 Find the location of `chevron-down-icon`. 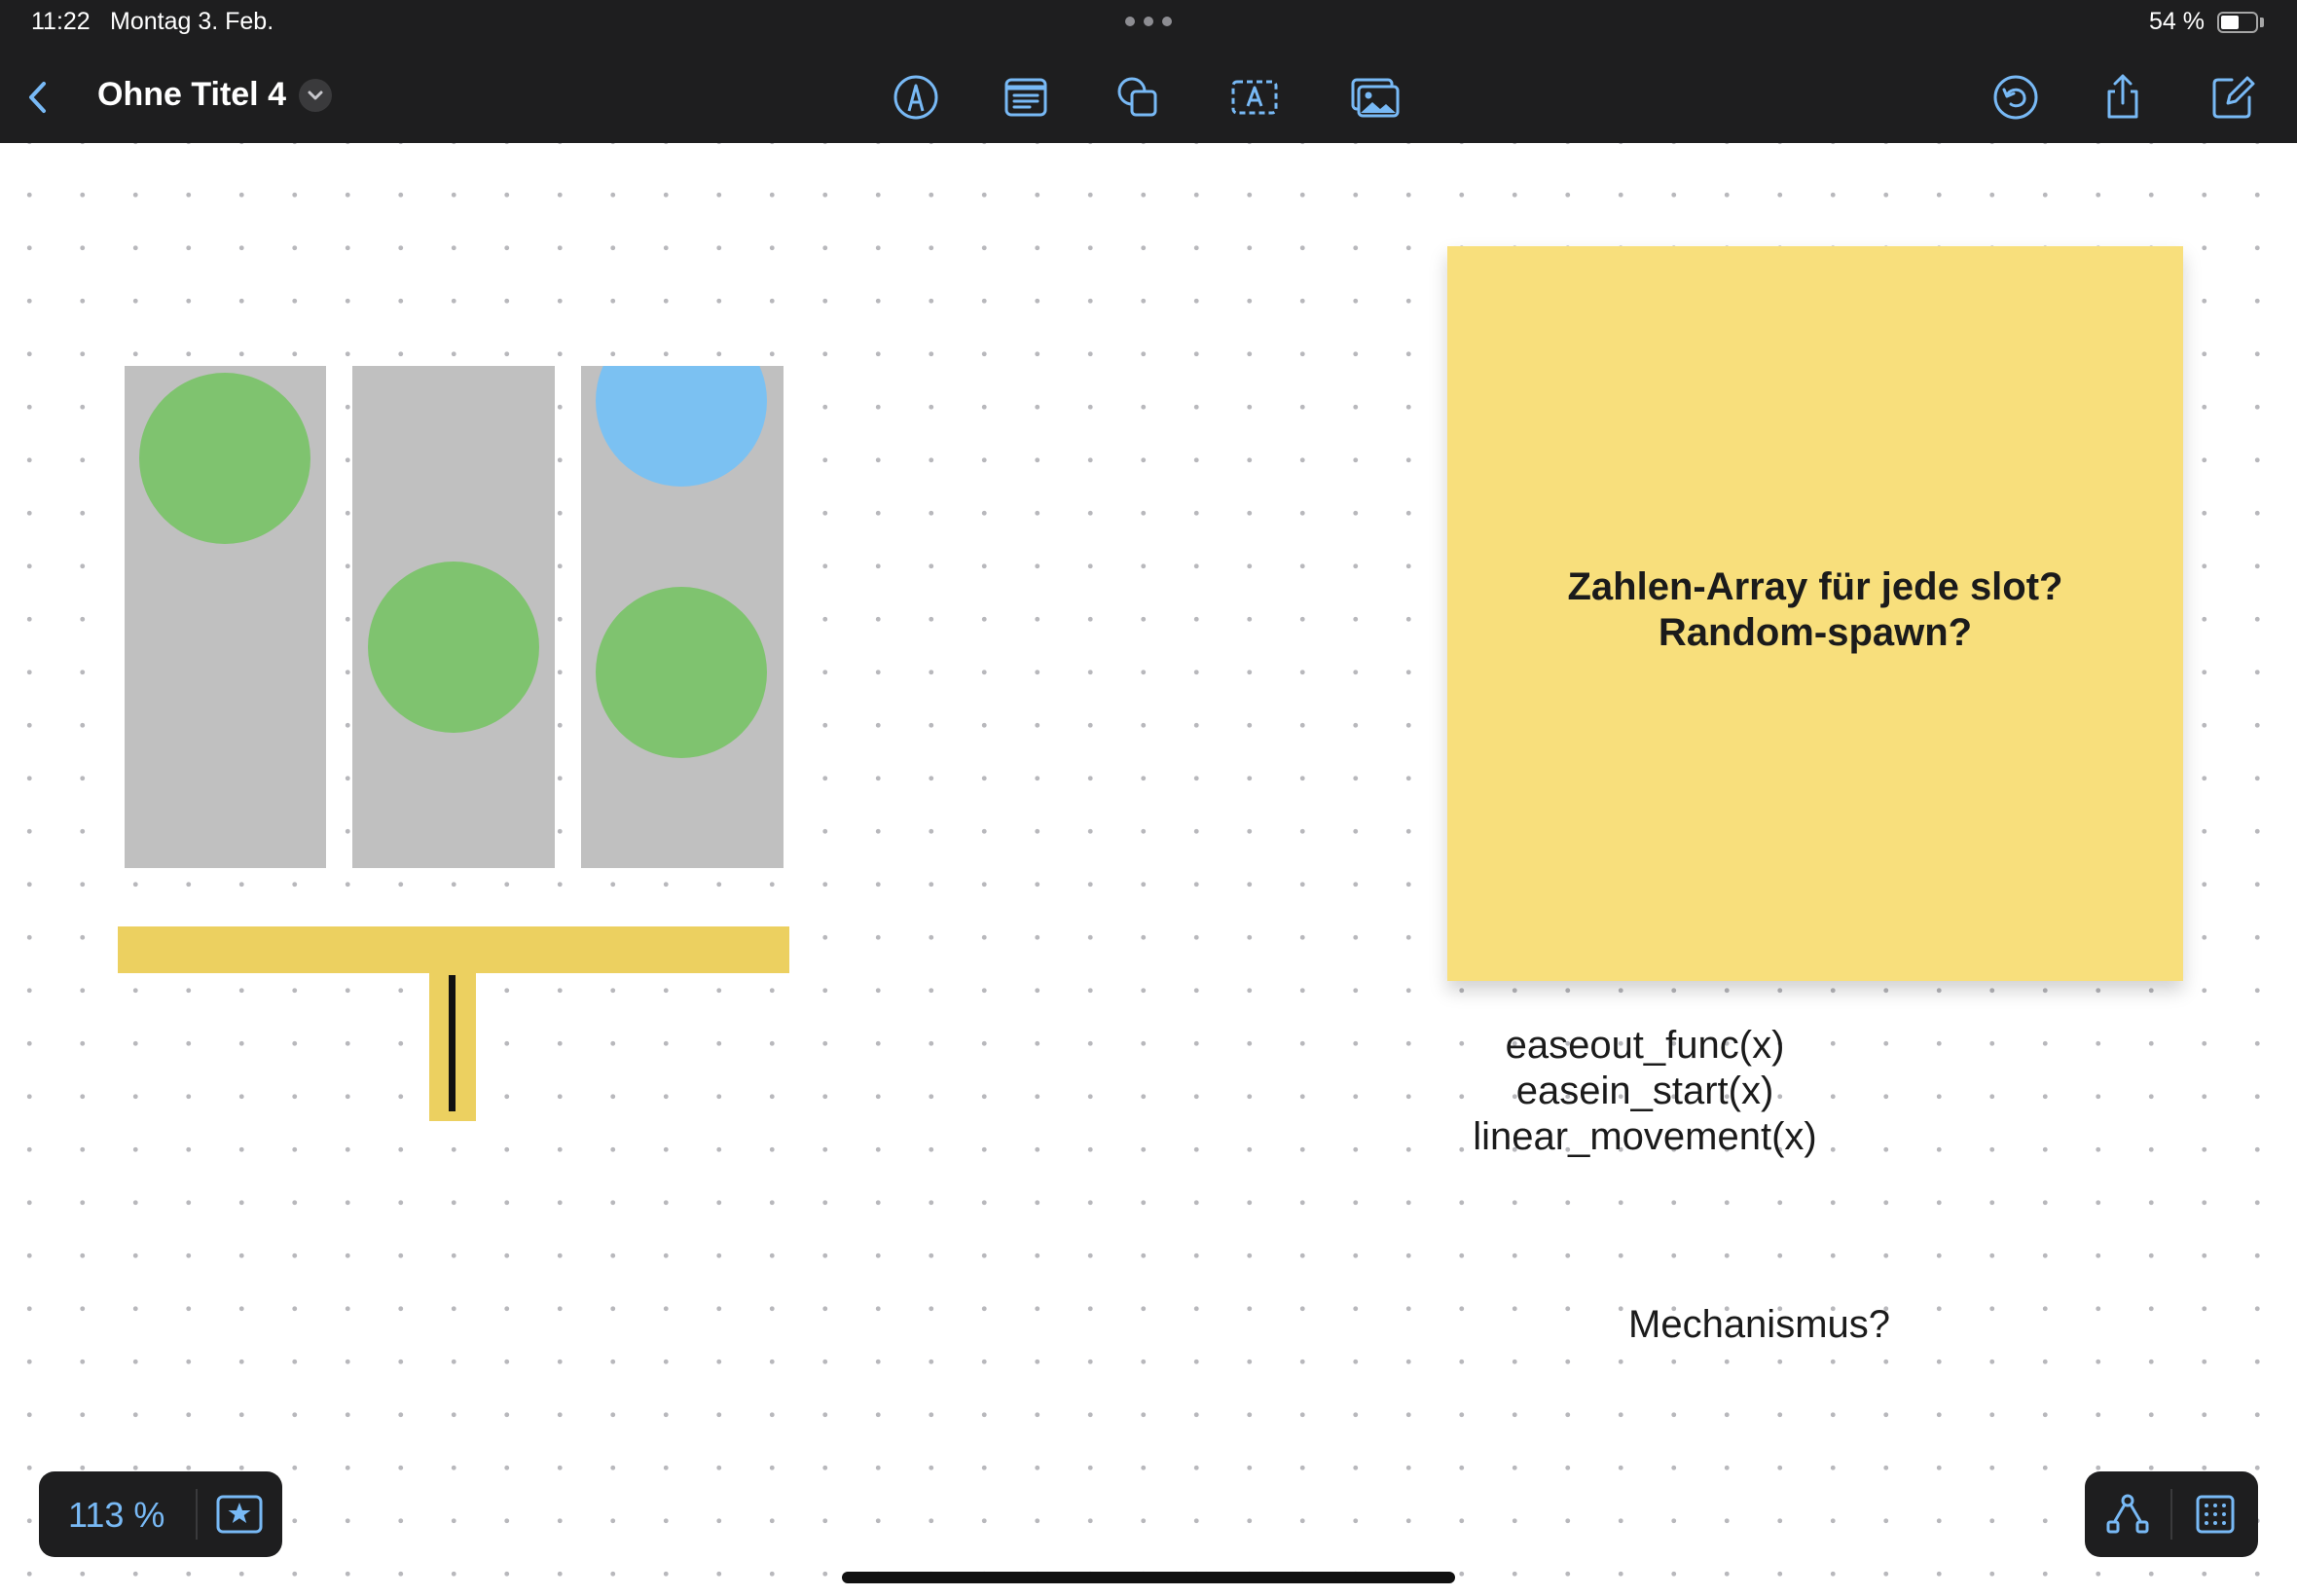

chevron-down-icon is located at coordinates (315, 95).